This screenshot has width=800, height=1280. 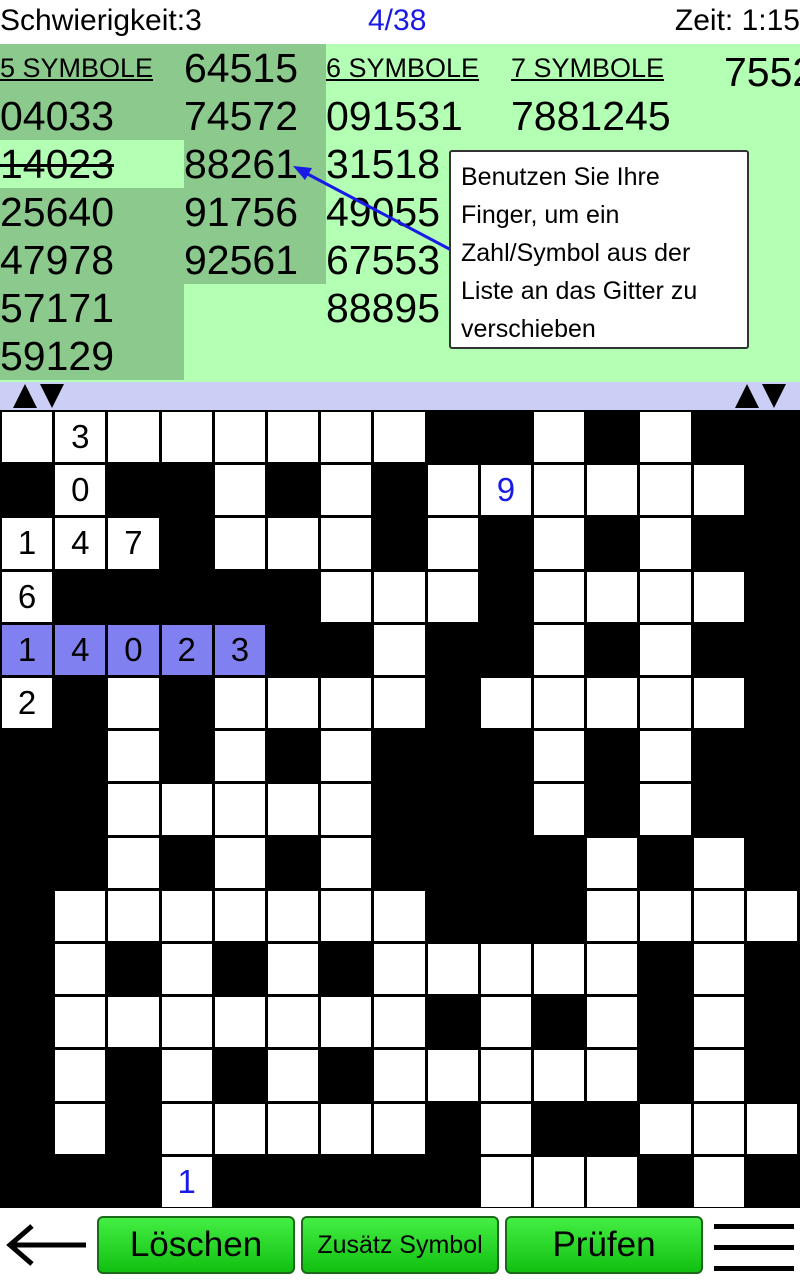 I want to click on extra-symbol-button: Zusätz Symbol, so click(x=400, y=1245).